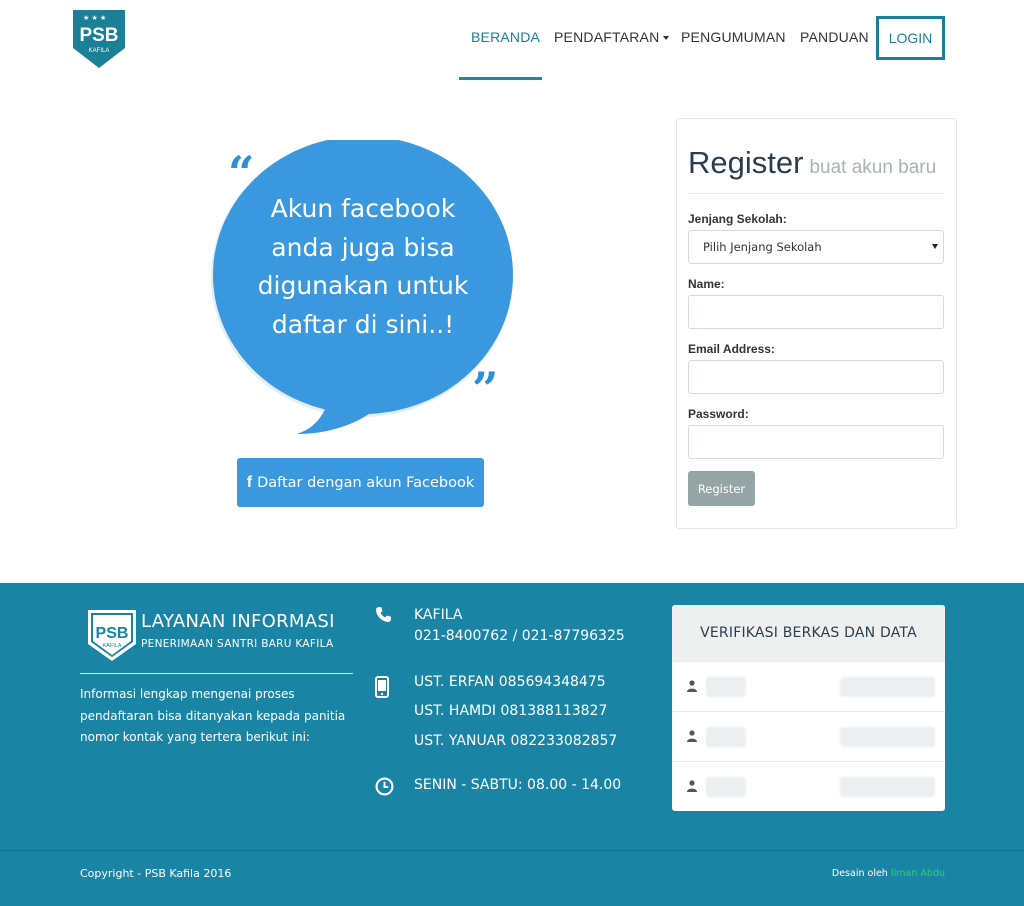  Describe the element at coordinates (816, 193) in the screenshot. I see `register-divider` at that location.